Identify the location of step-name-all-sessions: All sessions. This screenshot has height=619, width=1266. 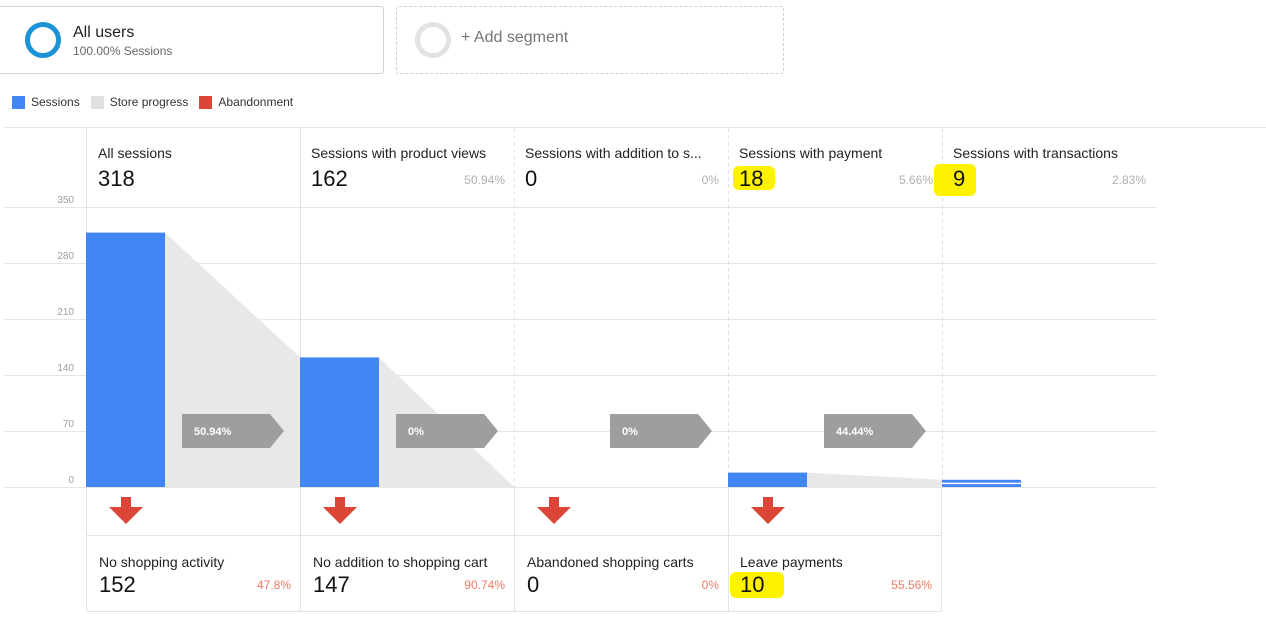
(135, 153).